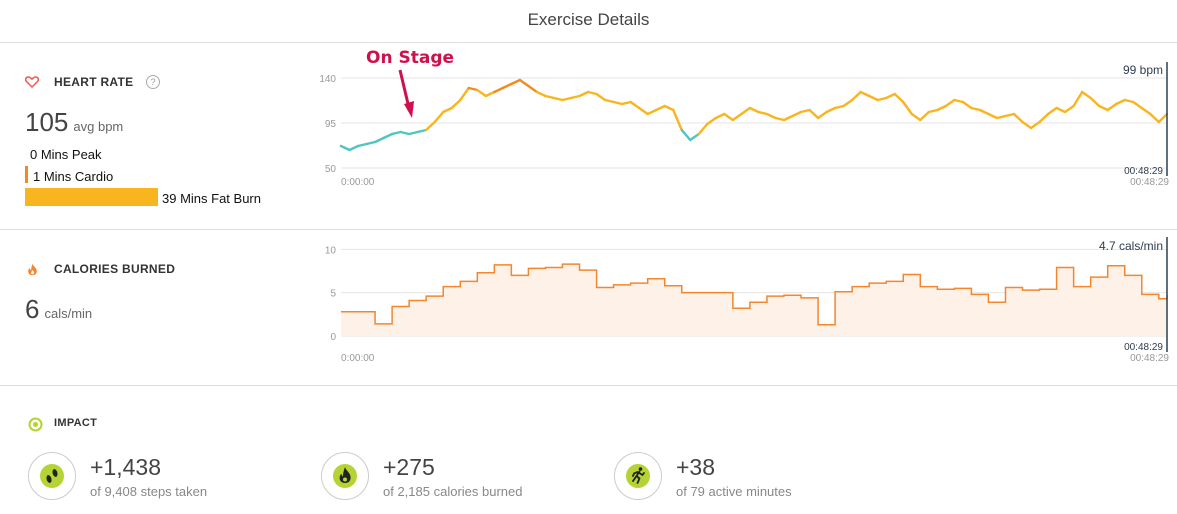 The height and width of the screenshot is (514, 1177). What do you see at coordinates (91, 197) in the screenshot?
I see `zone-fat-burn-bar` at bounding box center [91, 197].